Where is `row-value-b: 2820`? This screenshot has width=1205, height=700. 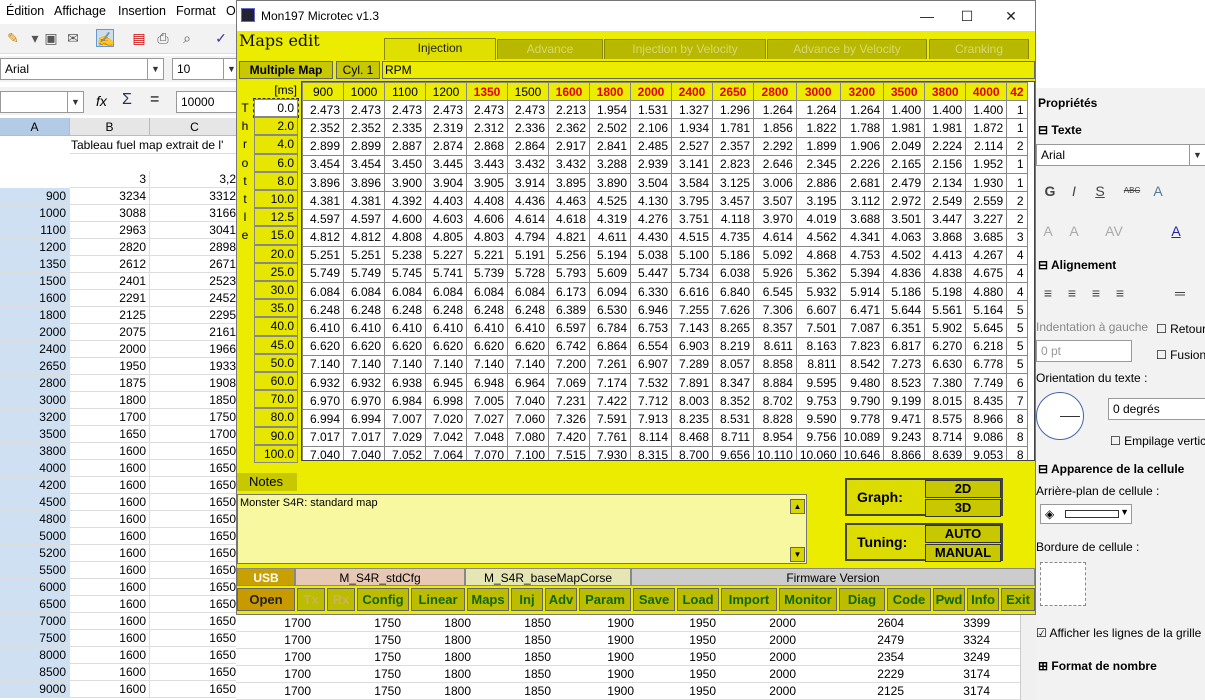
row-value-b: 2820 is located at coordinates (110, 247).